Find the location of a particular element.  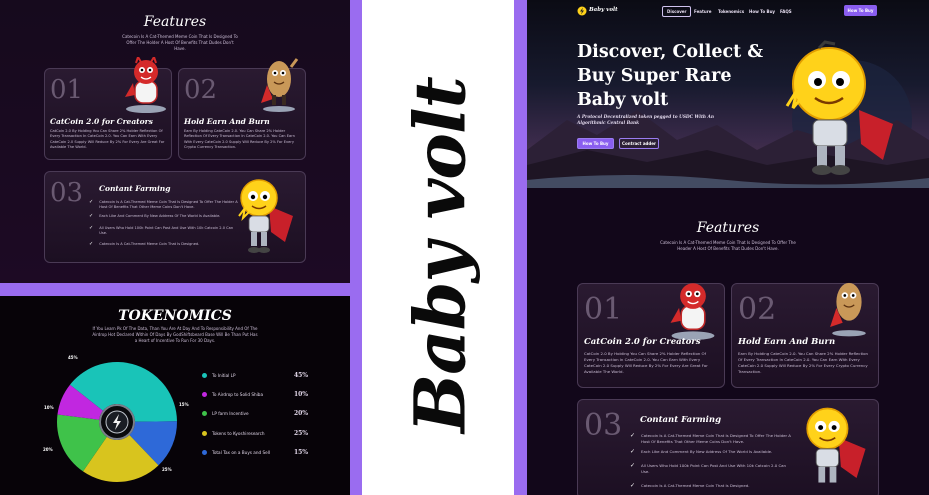

legend-row: To Airdrop to Solid Shiba 10% is located at coordinates (255, 394).